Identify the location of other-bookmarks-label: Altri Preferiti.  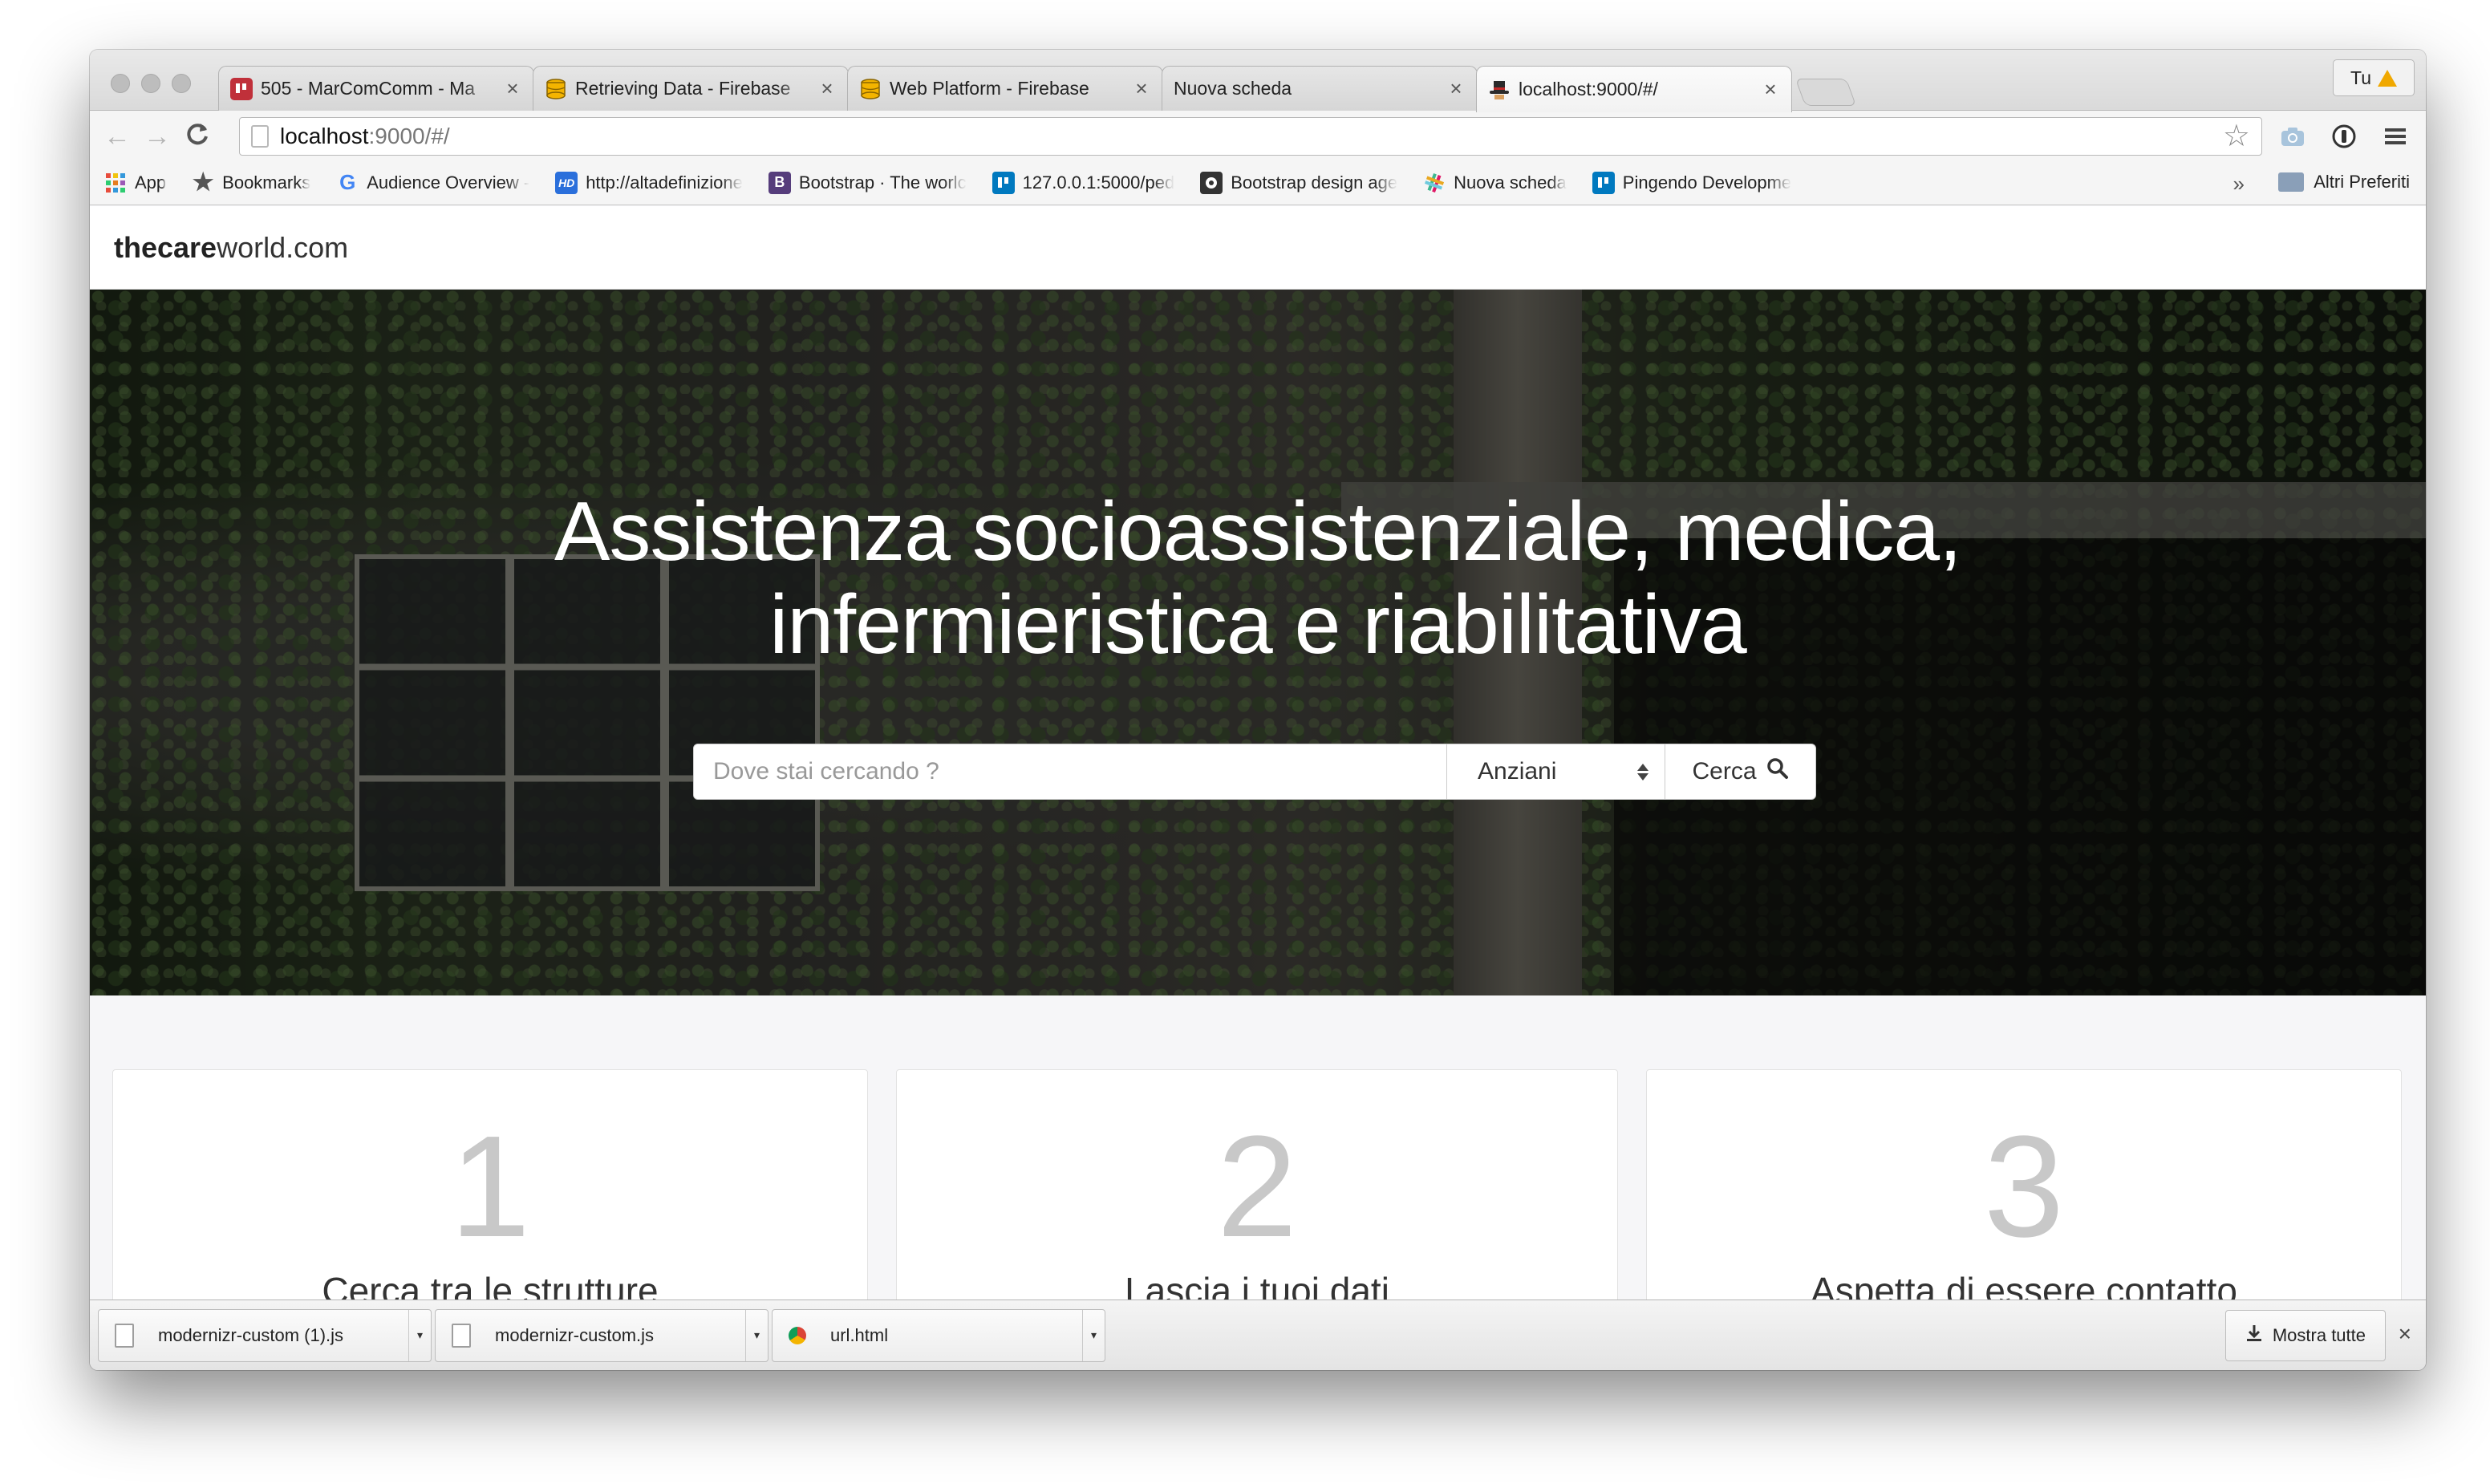
(2362, 182).